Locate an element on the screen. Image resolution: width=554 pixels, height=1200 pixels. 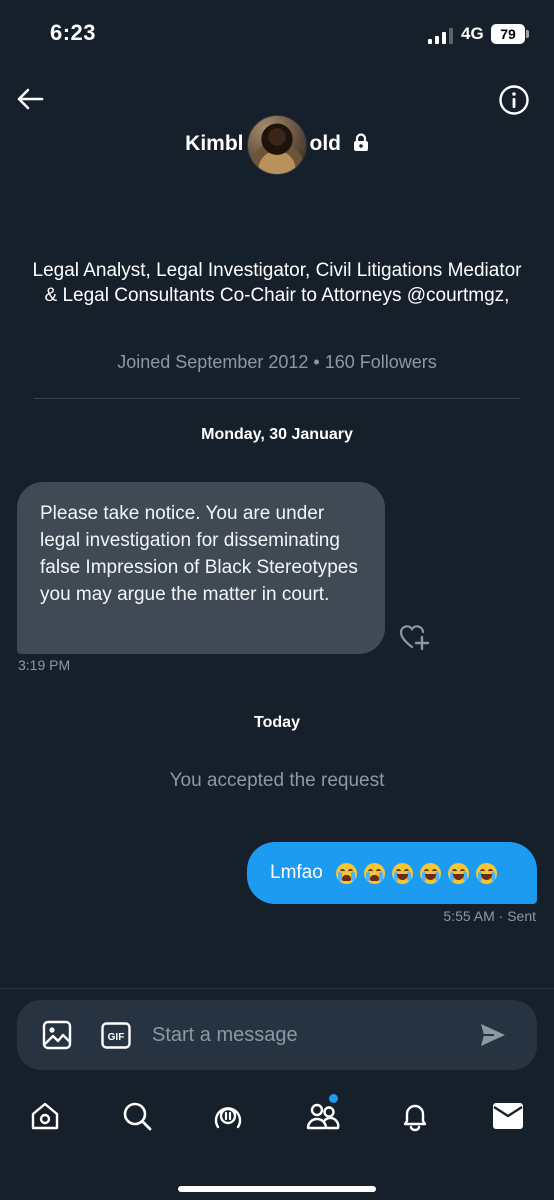
nav-messages is located at coordinates (508, 1116).